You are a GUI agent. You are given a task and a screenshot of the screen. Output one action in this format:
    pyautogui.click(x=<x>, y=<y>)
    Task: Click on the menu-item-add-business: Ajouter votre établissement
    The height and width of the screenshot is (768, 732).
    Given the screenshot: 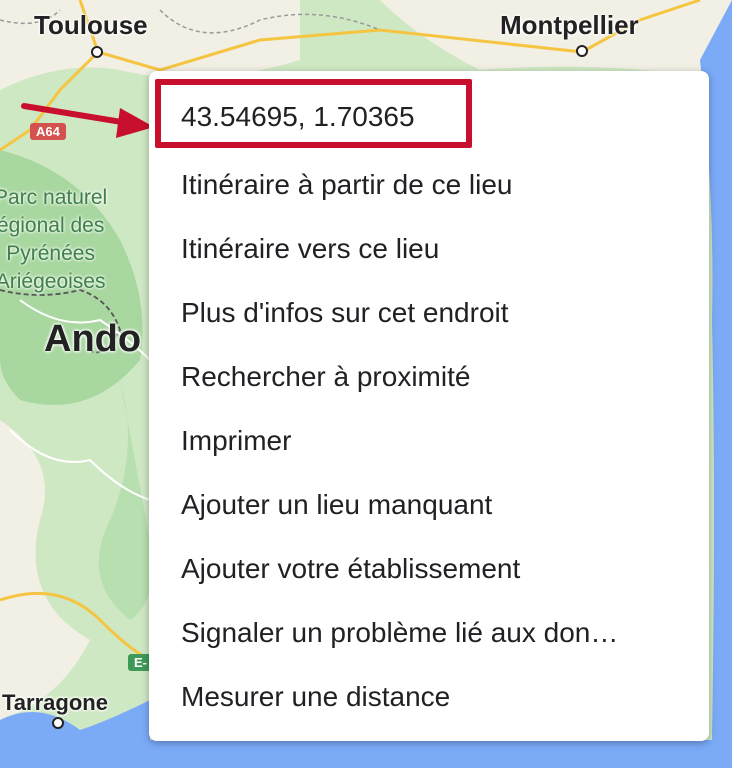 What is the action you would take?
    pyautogui.click(x=429, y=569)
    